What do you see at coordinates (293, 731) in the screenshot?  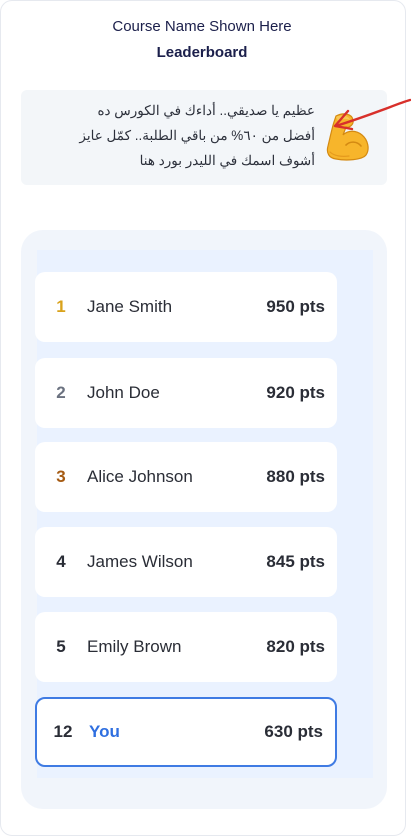 I see `points-value: 630 pts` at bounding box center [293, 731].